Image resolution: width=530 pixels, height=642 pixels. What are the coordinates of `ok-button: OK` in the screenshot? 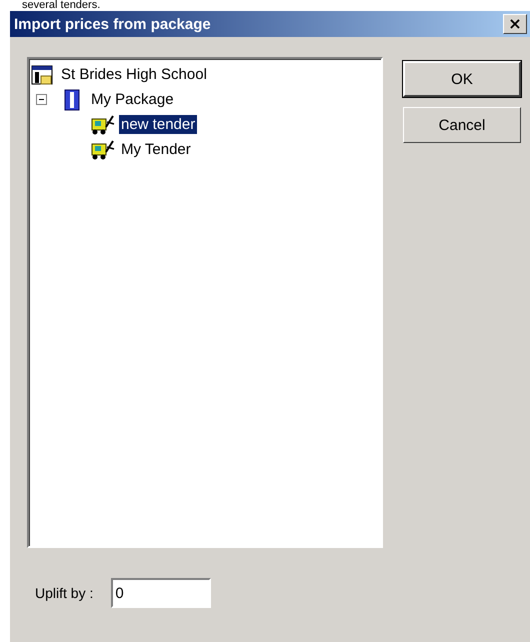 It's located at (462, 79).